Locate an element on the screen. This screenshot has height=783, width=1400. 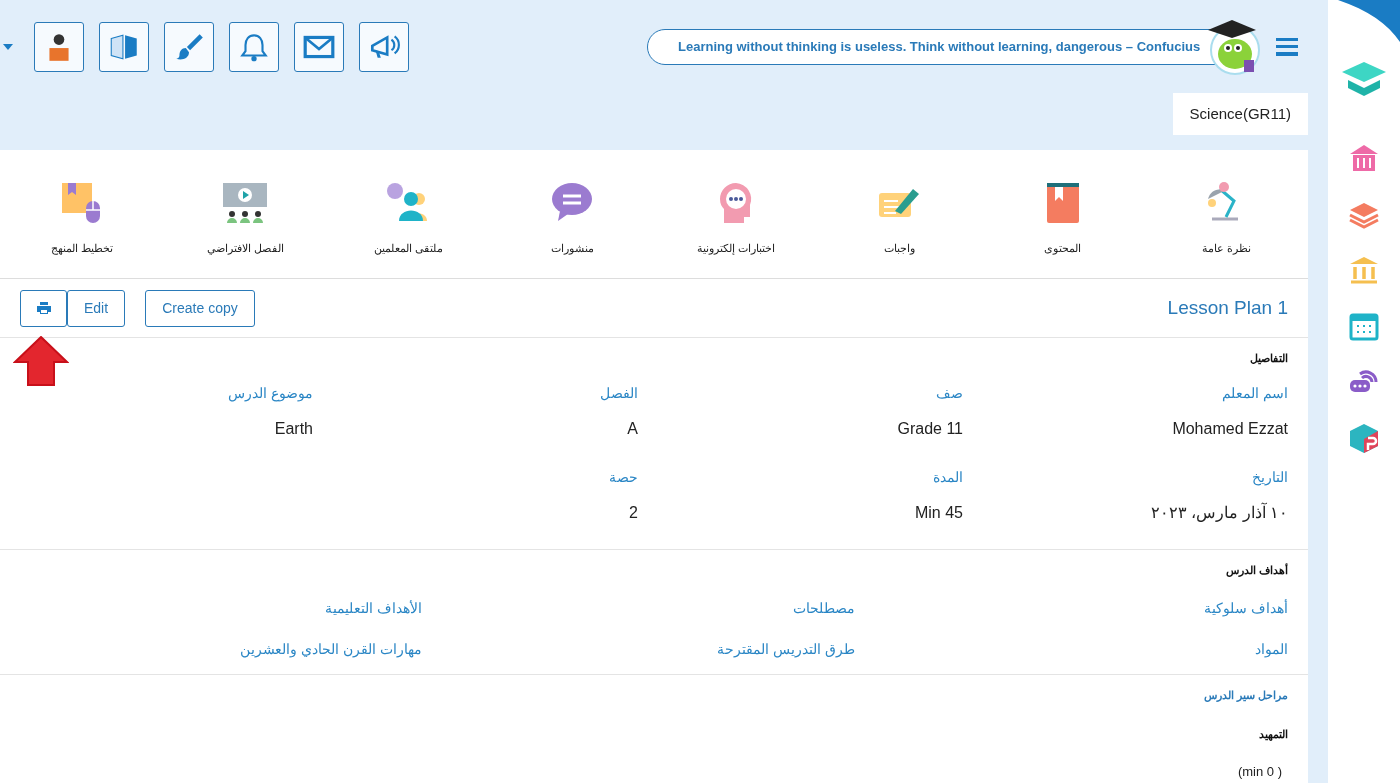
megaphone-button is located at coordinates (384, 46).